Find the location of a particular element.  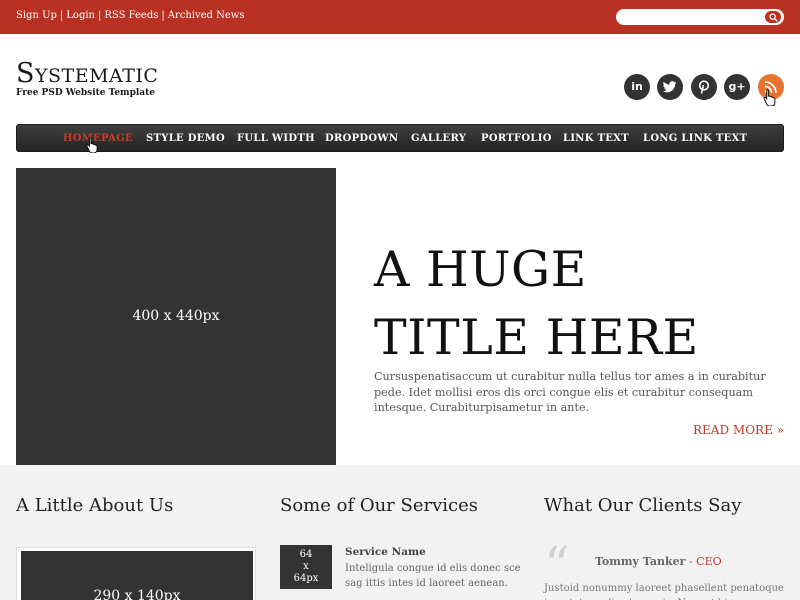

twitter-icon is located at coordinates (670, 87).